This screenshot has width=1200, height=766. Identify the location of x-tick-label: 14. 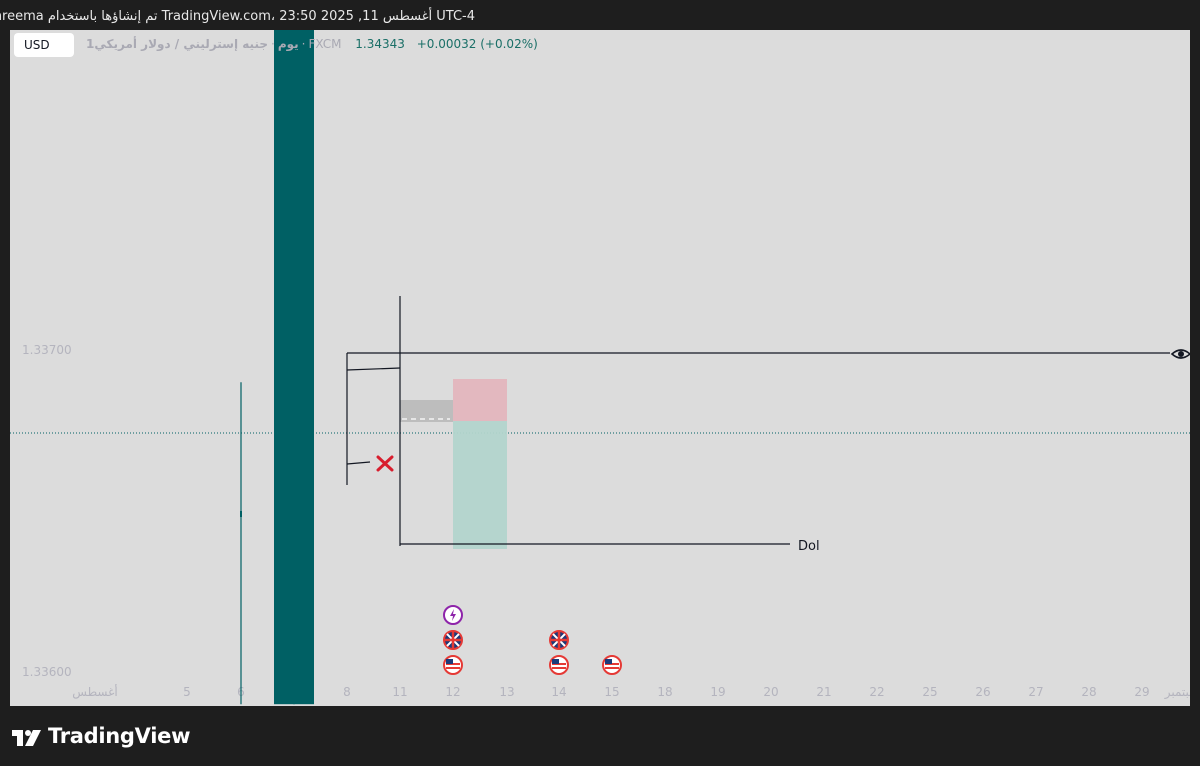
(558, 692).